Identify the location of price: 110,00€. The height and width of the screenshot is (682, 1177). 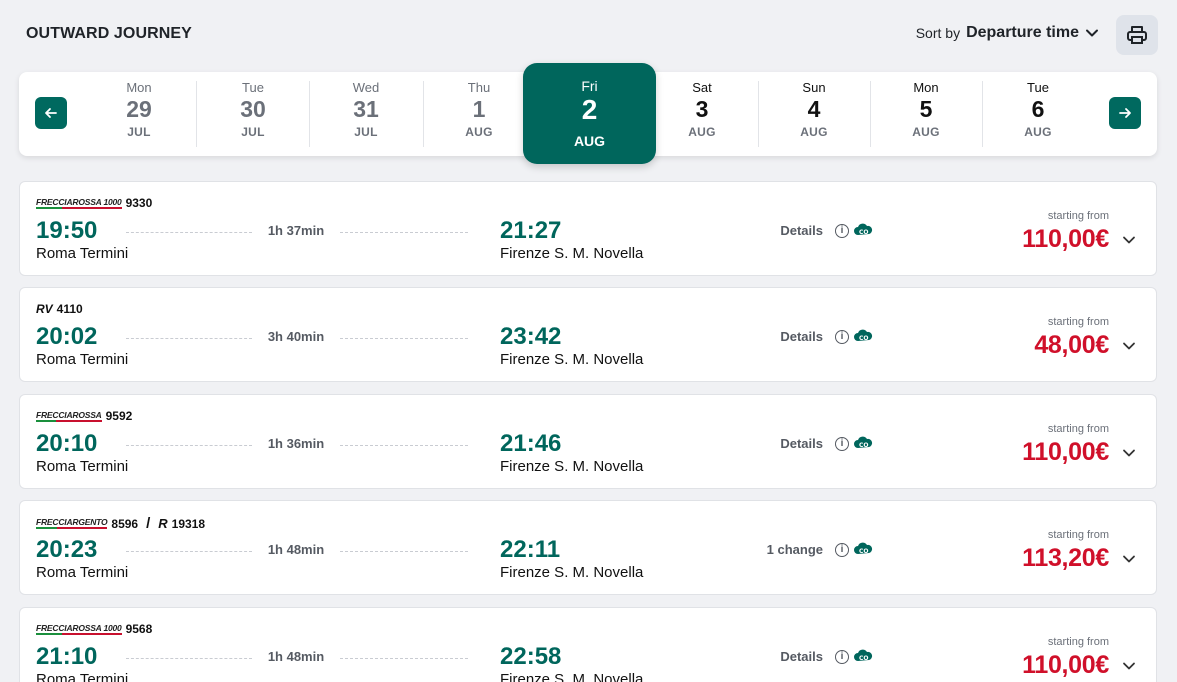
(1065, 452).